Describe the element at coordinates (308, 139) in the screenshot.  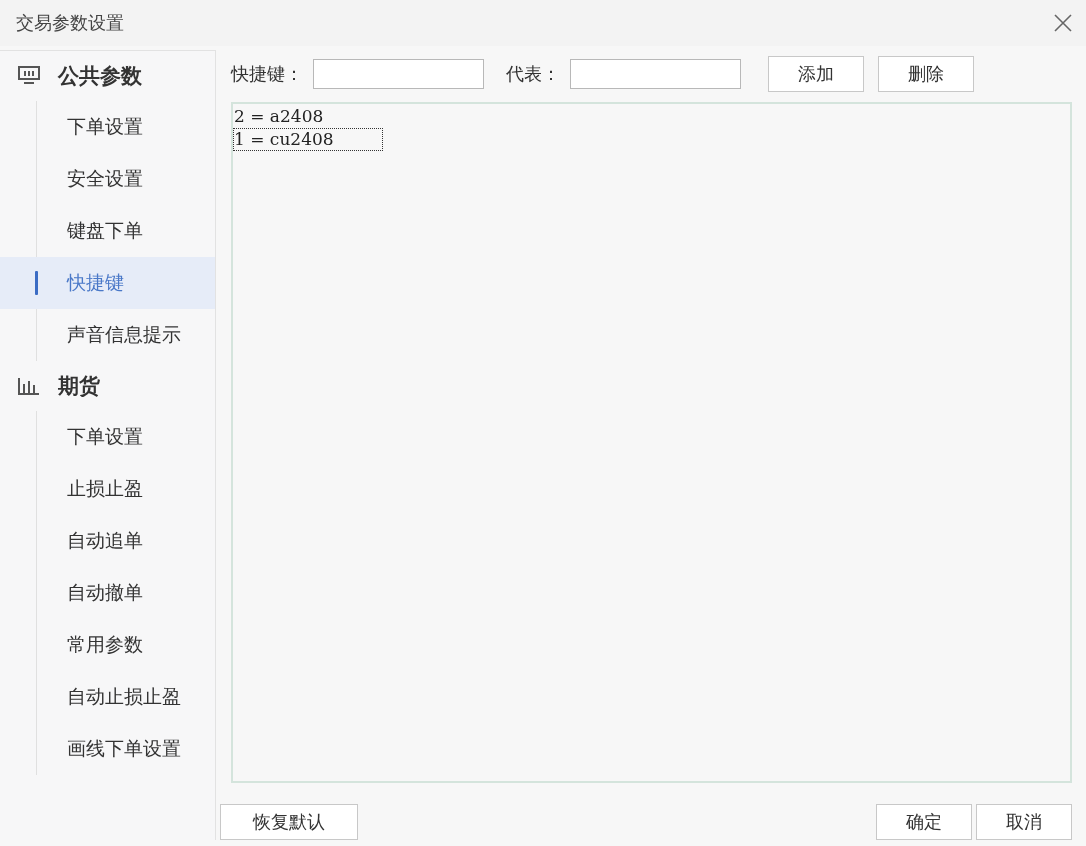
I see `list-item: 1 = cu2408` at that location.